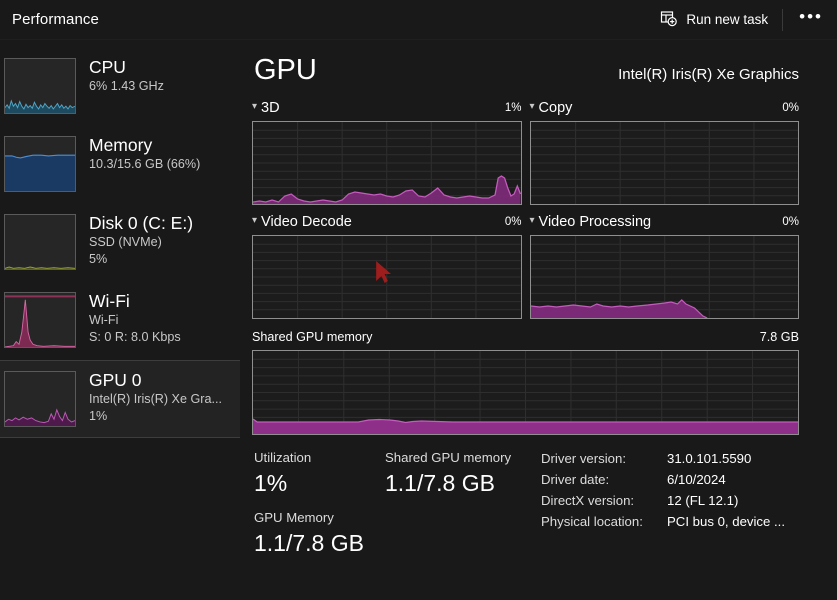 The image size is (837, 600). Describe the element at coordinates (588, 500) in the screenshot. I see `info-key: DirectX version:` at that location.